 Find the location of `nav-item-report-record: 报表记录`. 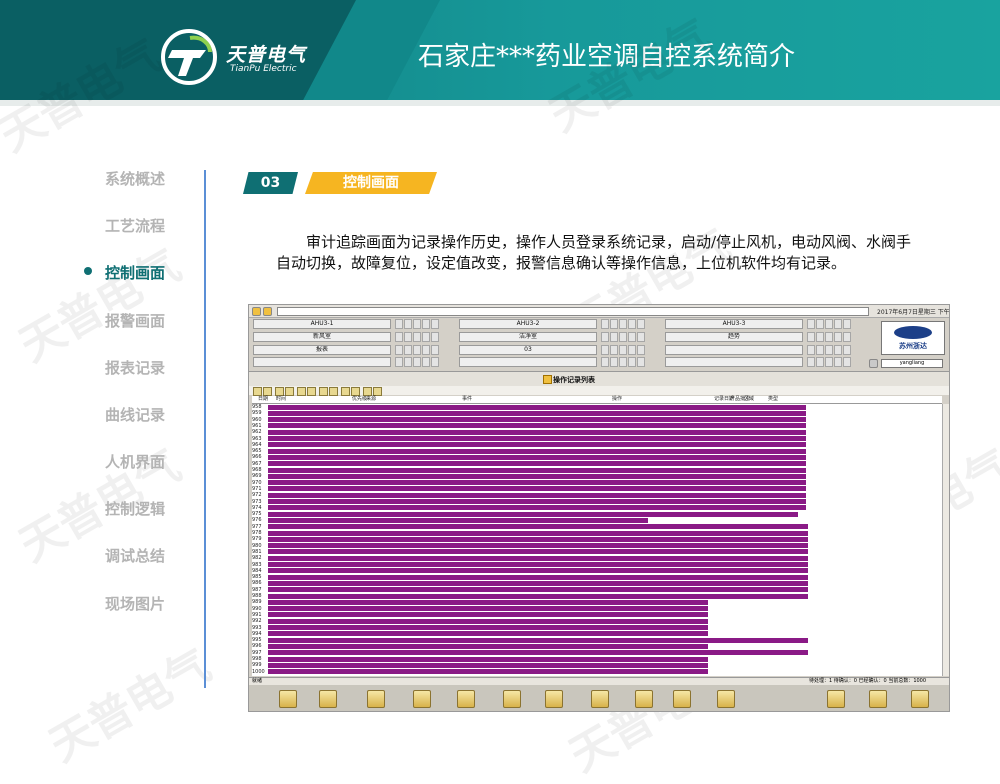

nav-item-report-record: 报表记录 is located at coordinates (135, 367).